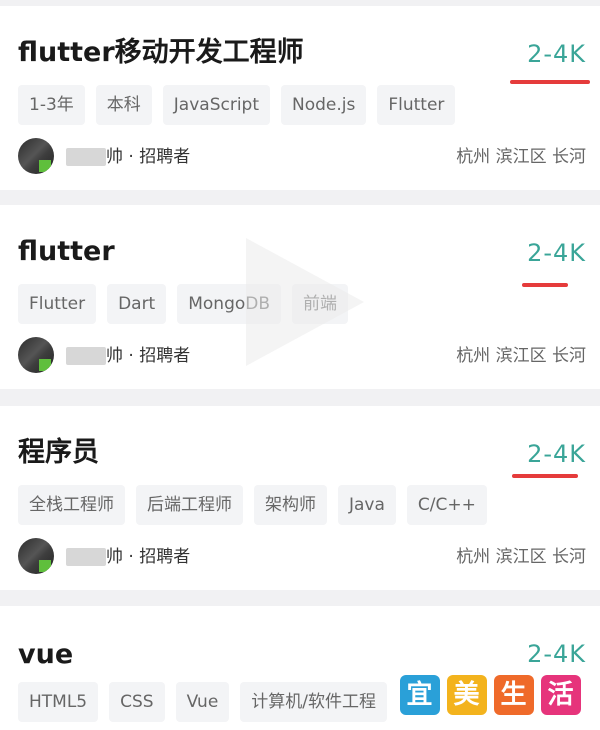 The width and height of the screenshot is (600, 730). I want to click on tag-list: 全栈工程师 后端工程师 架构师 Java C/C++, so click(252, 505).